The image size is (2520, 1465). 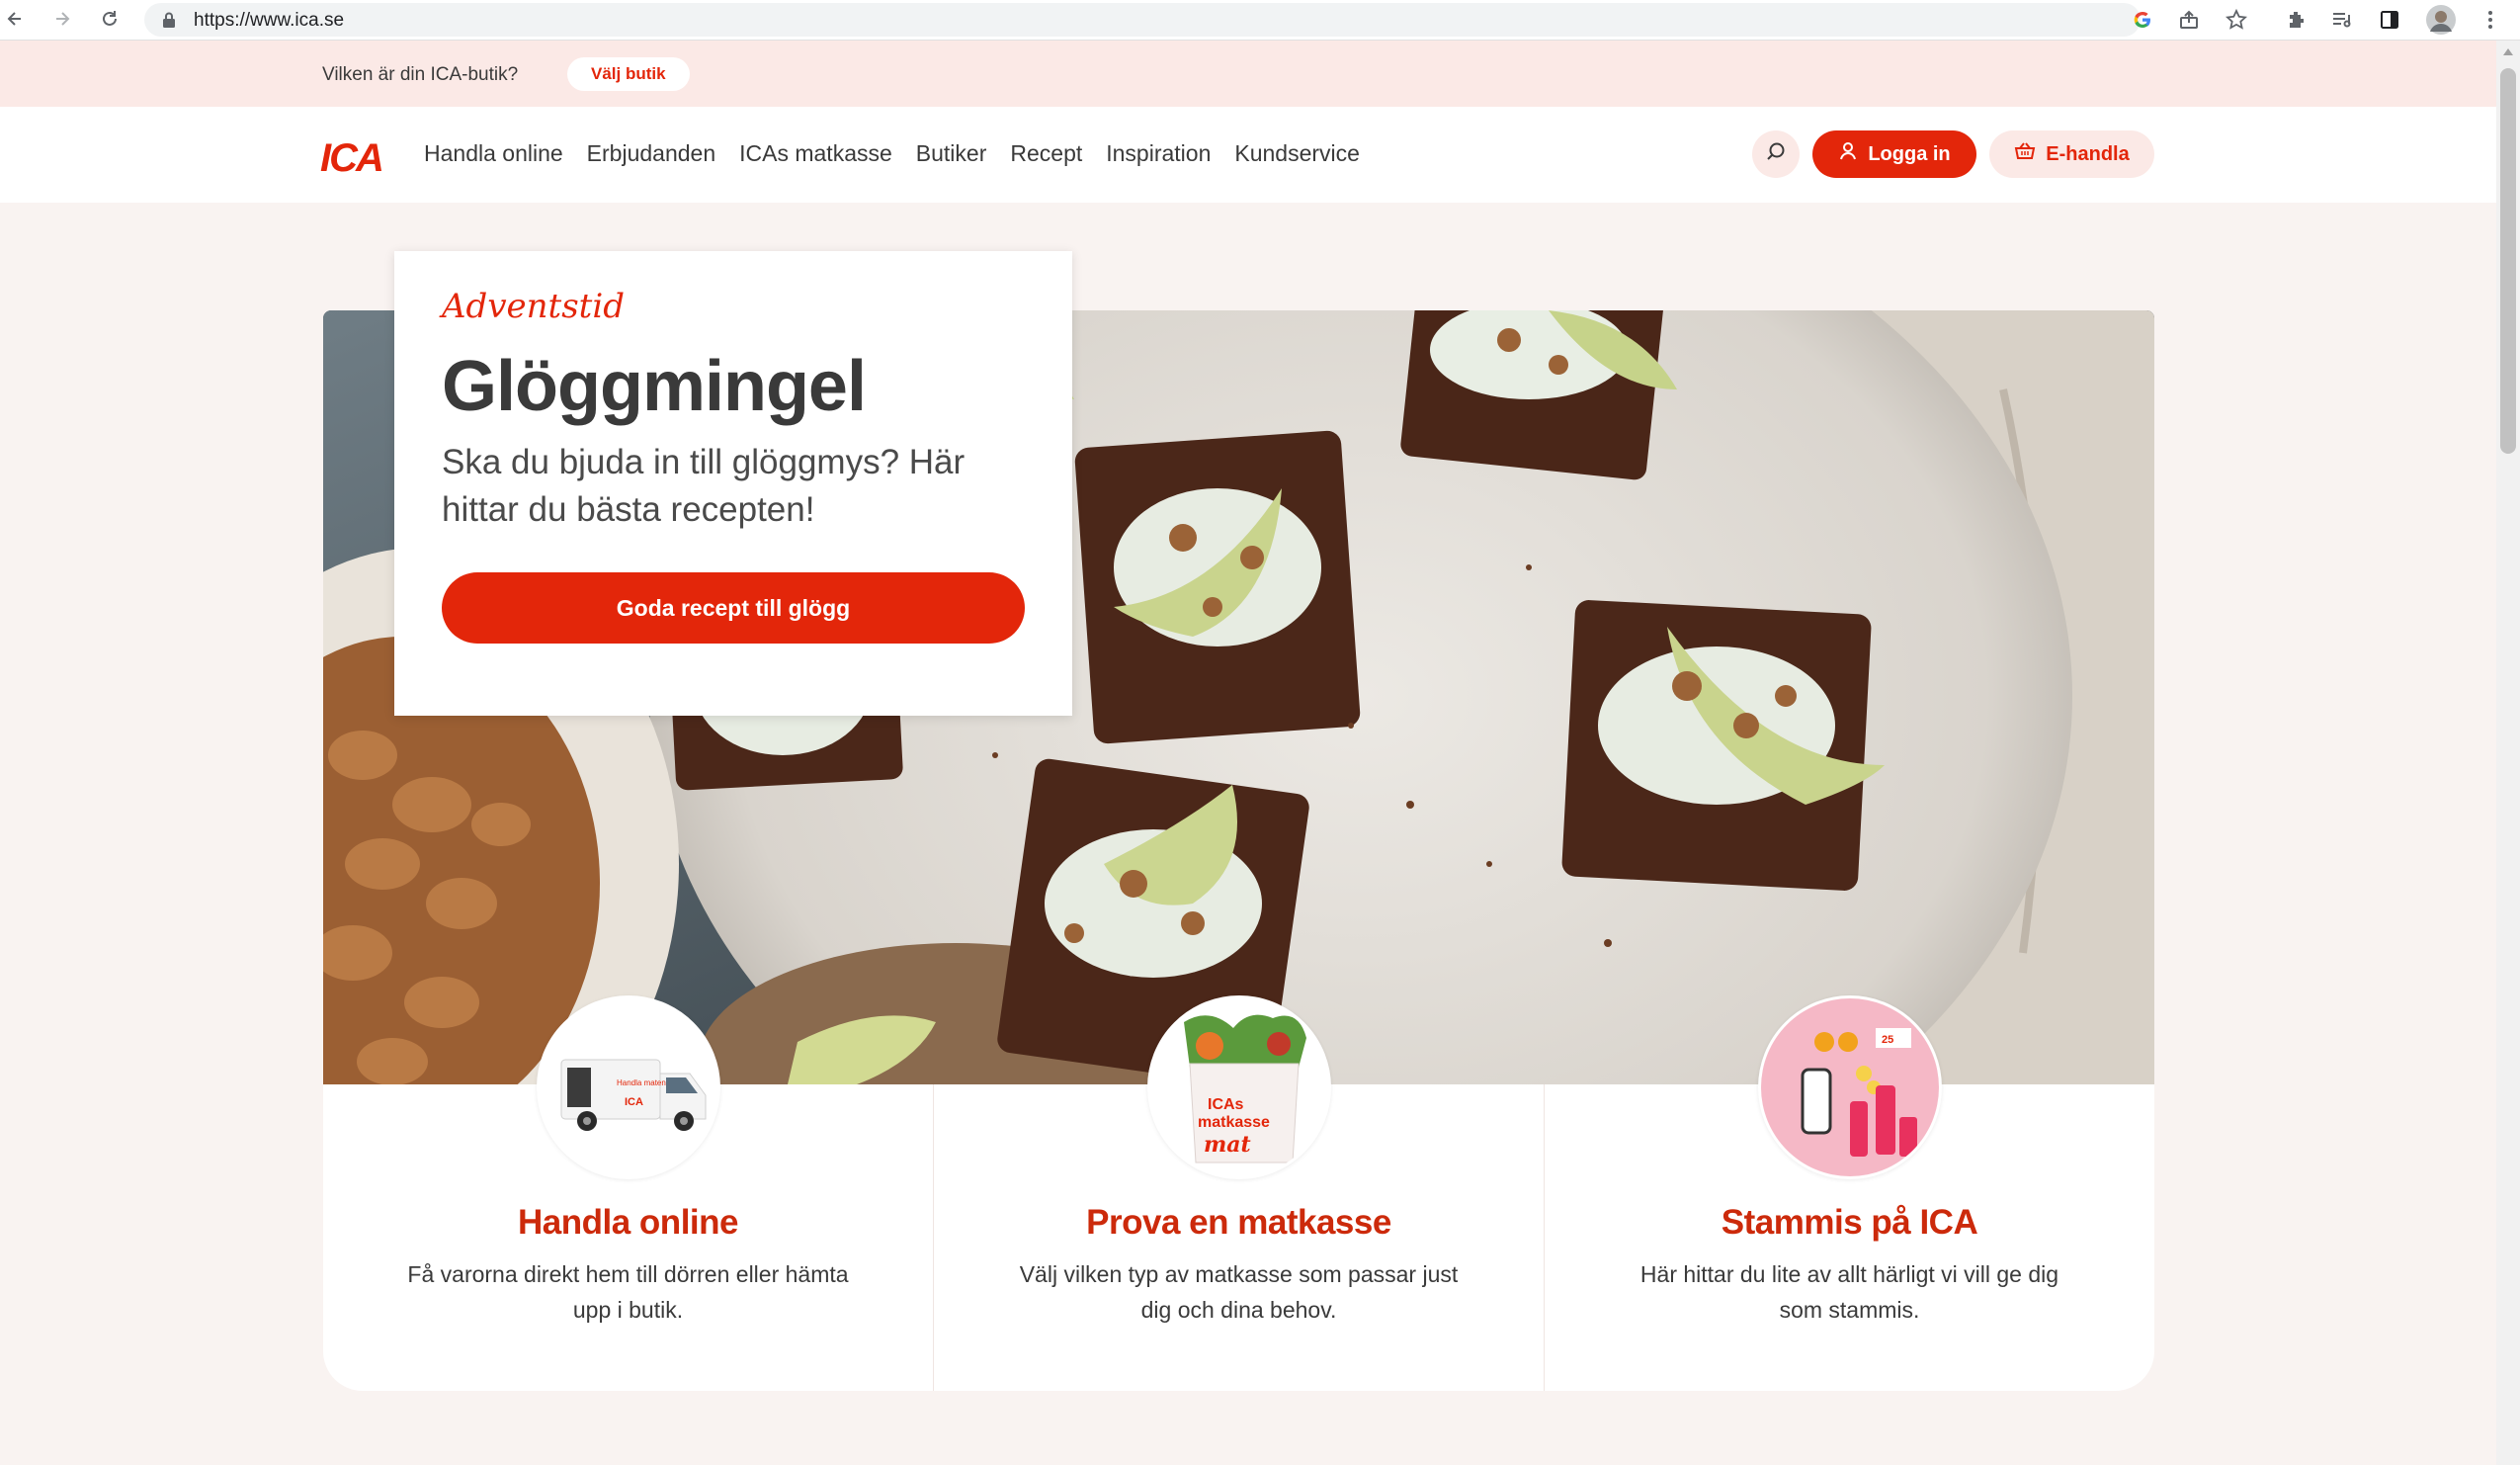 I want to click on nav-item-erbjudanden: Erbjudanden, so click(x=651, y=153).